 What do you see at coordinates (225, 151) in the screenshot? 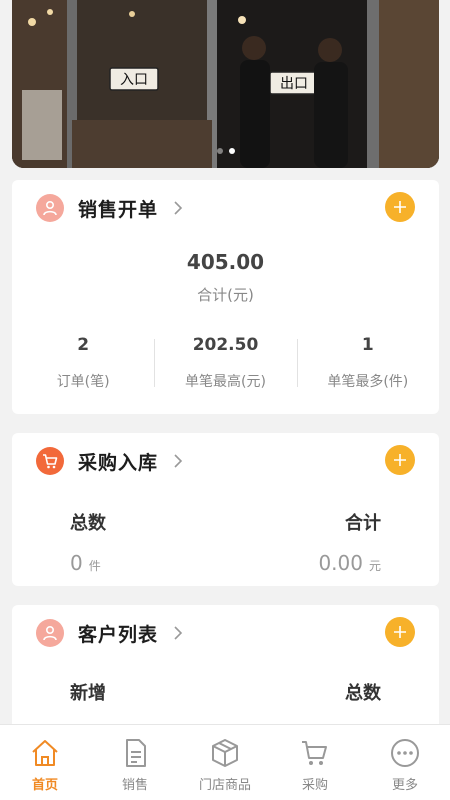
I see `carousel-dots` at bounding box center [225, 151].